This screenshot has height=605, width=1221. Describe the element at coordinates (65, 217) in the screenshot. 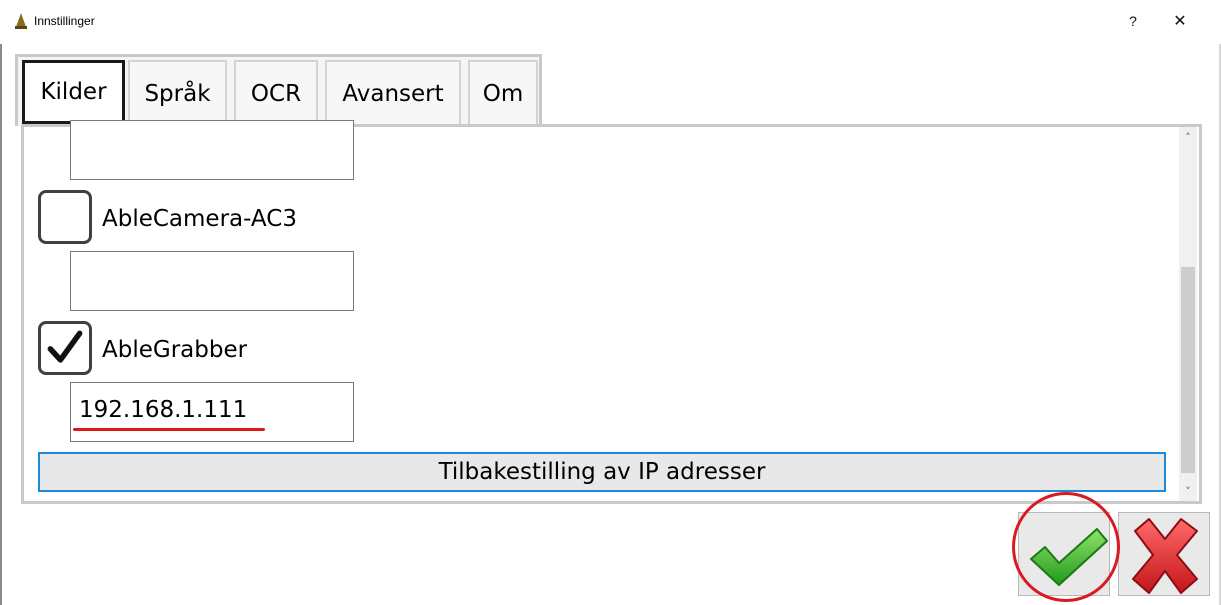

I see `checkbox-ablecamera-ac3` at that location.